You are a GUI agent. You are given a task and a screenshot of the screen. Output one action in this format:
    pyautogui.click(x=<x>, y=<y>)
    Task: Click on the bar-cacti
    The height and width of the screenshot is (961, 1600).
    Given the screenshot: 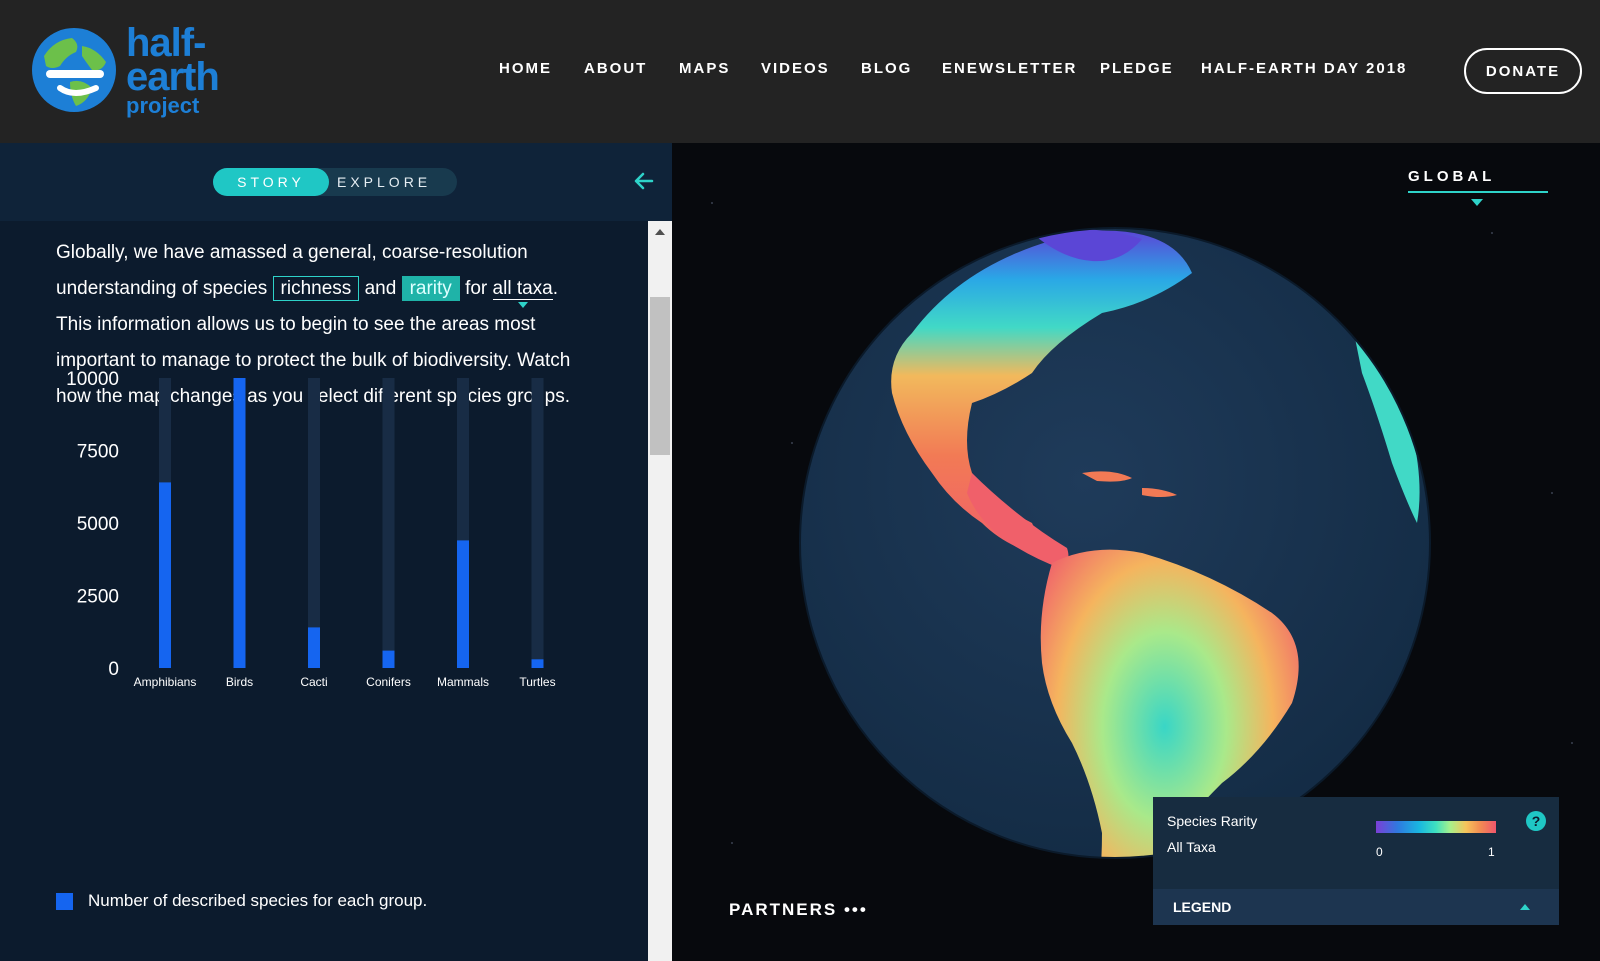 What is the action you would take?
    pyautogui.click(x=314, y=647)
    